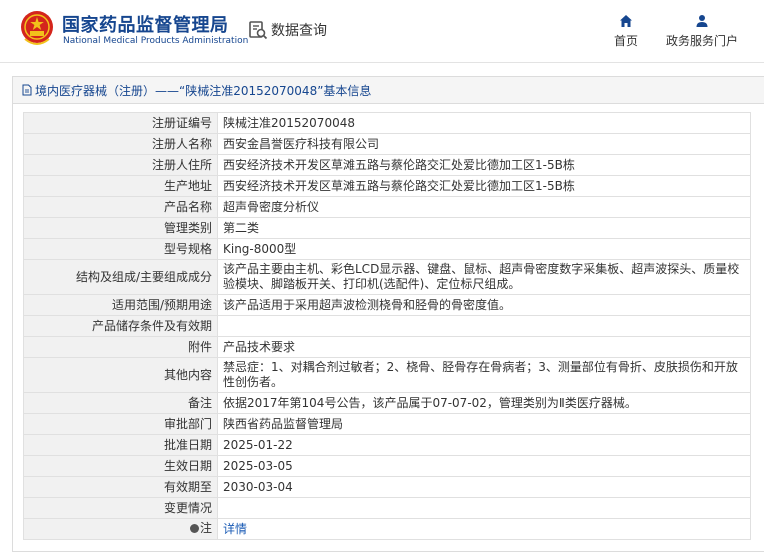  Describe the element at coordinates (702, 31) in the screenshot. I see `nav-service-portal: 政务服务门户` at that location.